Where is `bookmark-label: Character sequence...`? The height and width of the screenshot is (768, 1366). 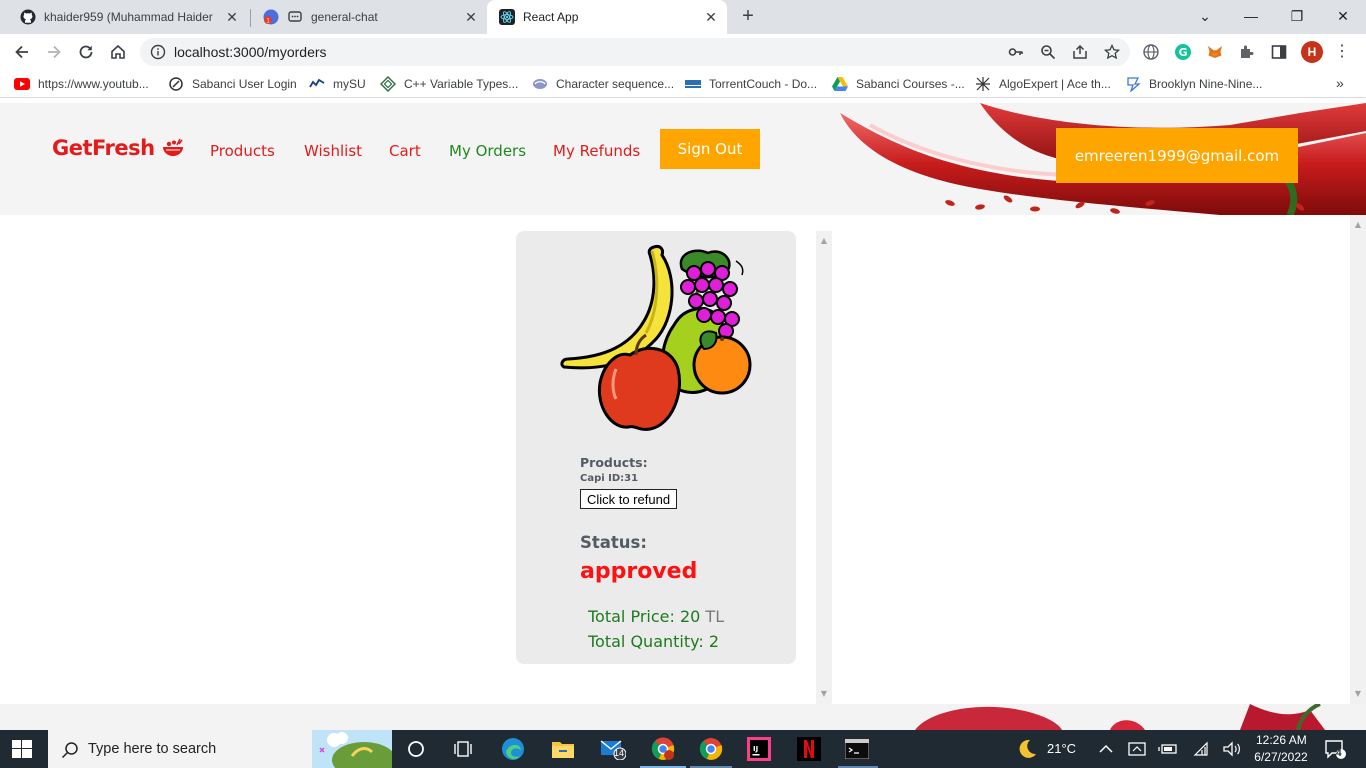
bookmark-label: Character sequence... is located at coordinates (615, 84).